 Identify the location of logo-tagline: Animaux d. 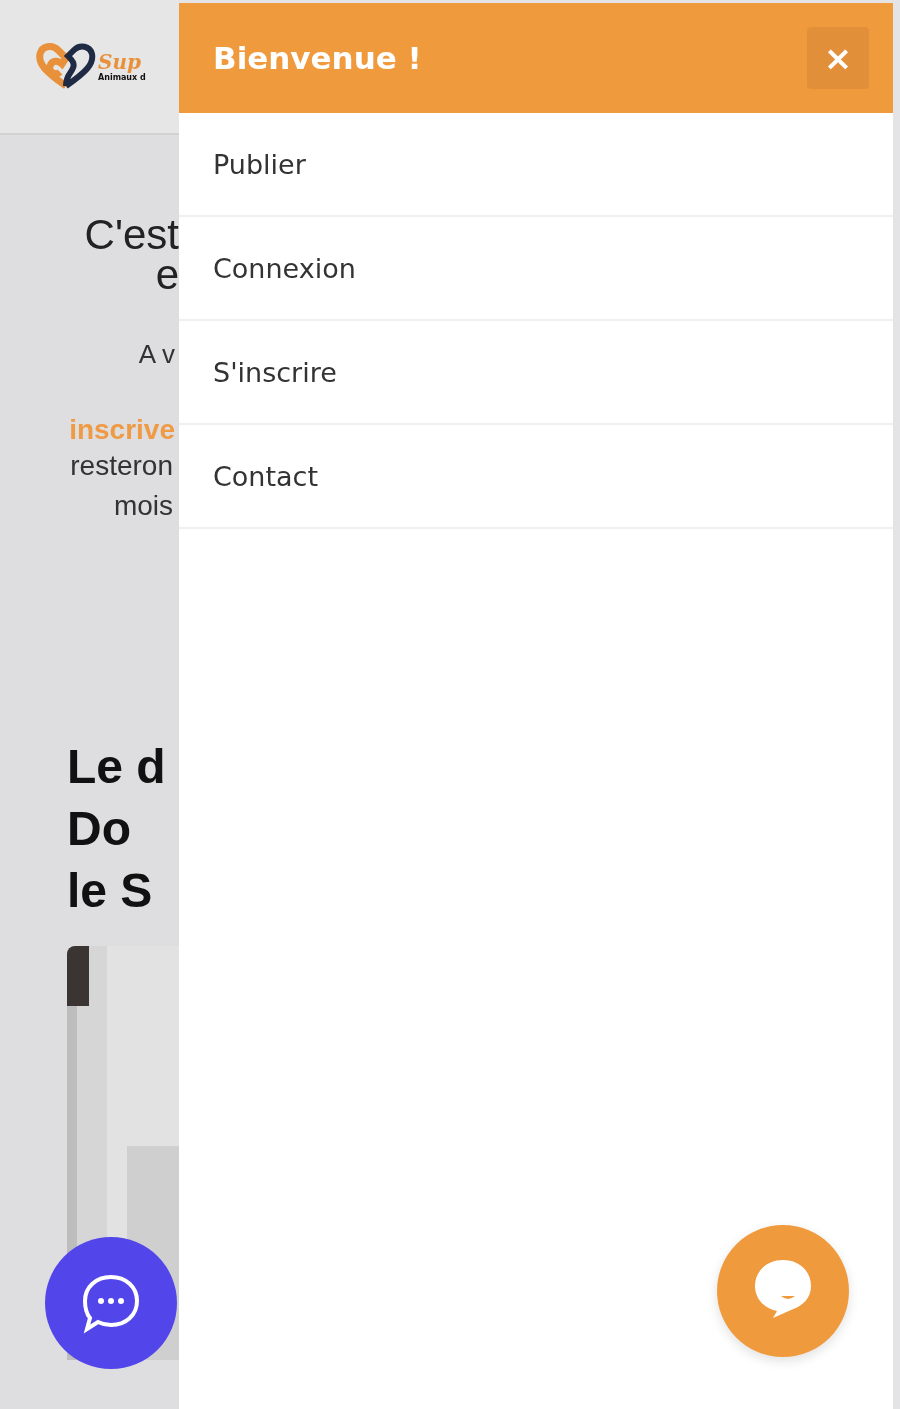
(122, 77).